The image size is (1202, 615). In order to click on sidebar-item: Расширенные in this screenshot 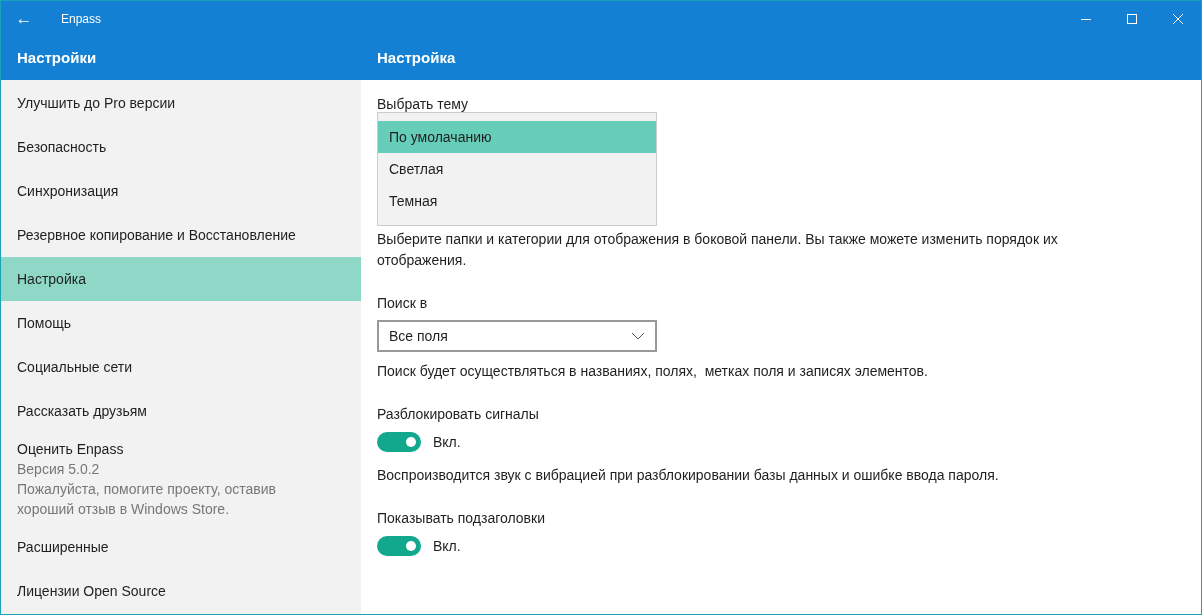, I will do `click(181, 547)`.